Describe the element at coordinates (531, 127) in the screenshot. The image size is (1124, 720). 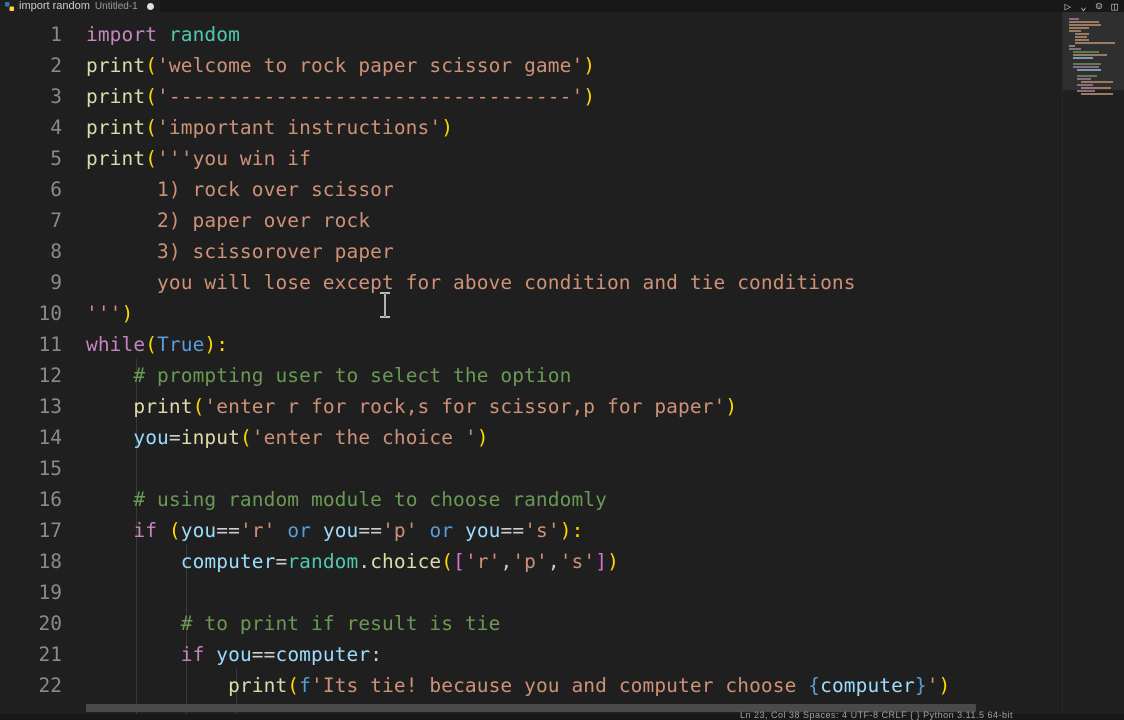
I see `code-line: 4 print('important instructions')` at that location.